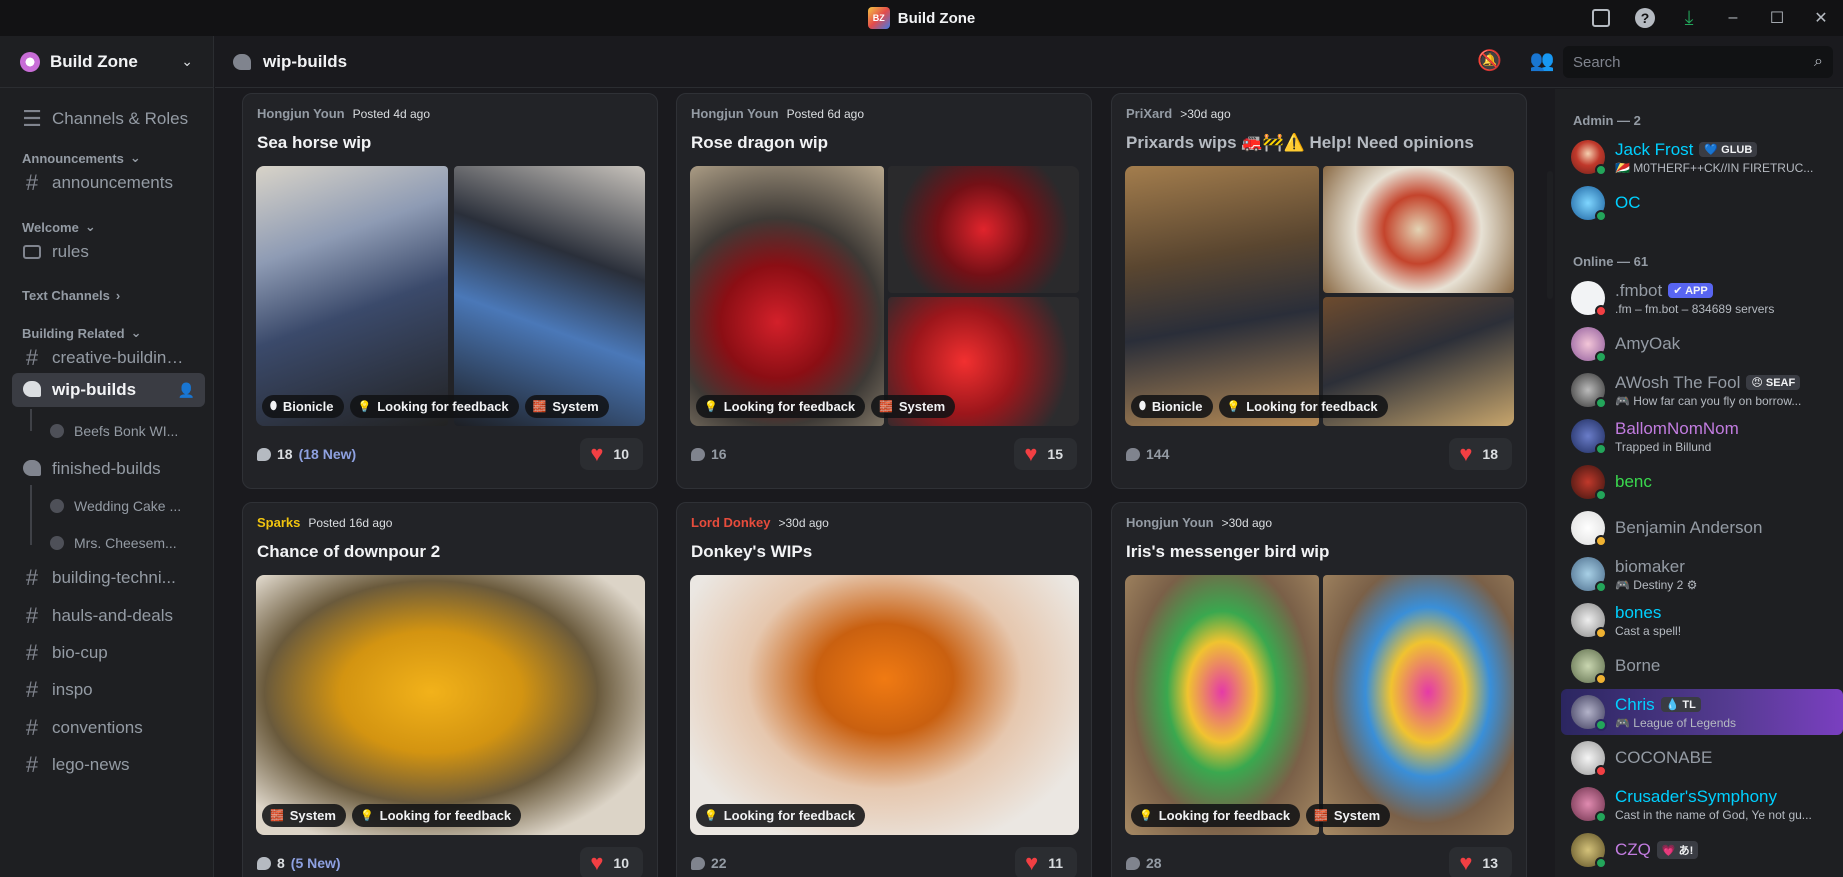  I want to click on member-item: .fmbot ✔ APP .fm – fm.bot – 834689 servers, so click(1703, 298).